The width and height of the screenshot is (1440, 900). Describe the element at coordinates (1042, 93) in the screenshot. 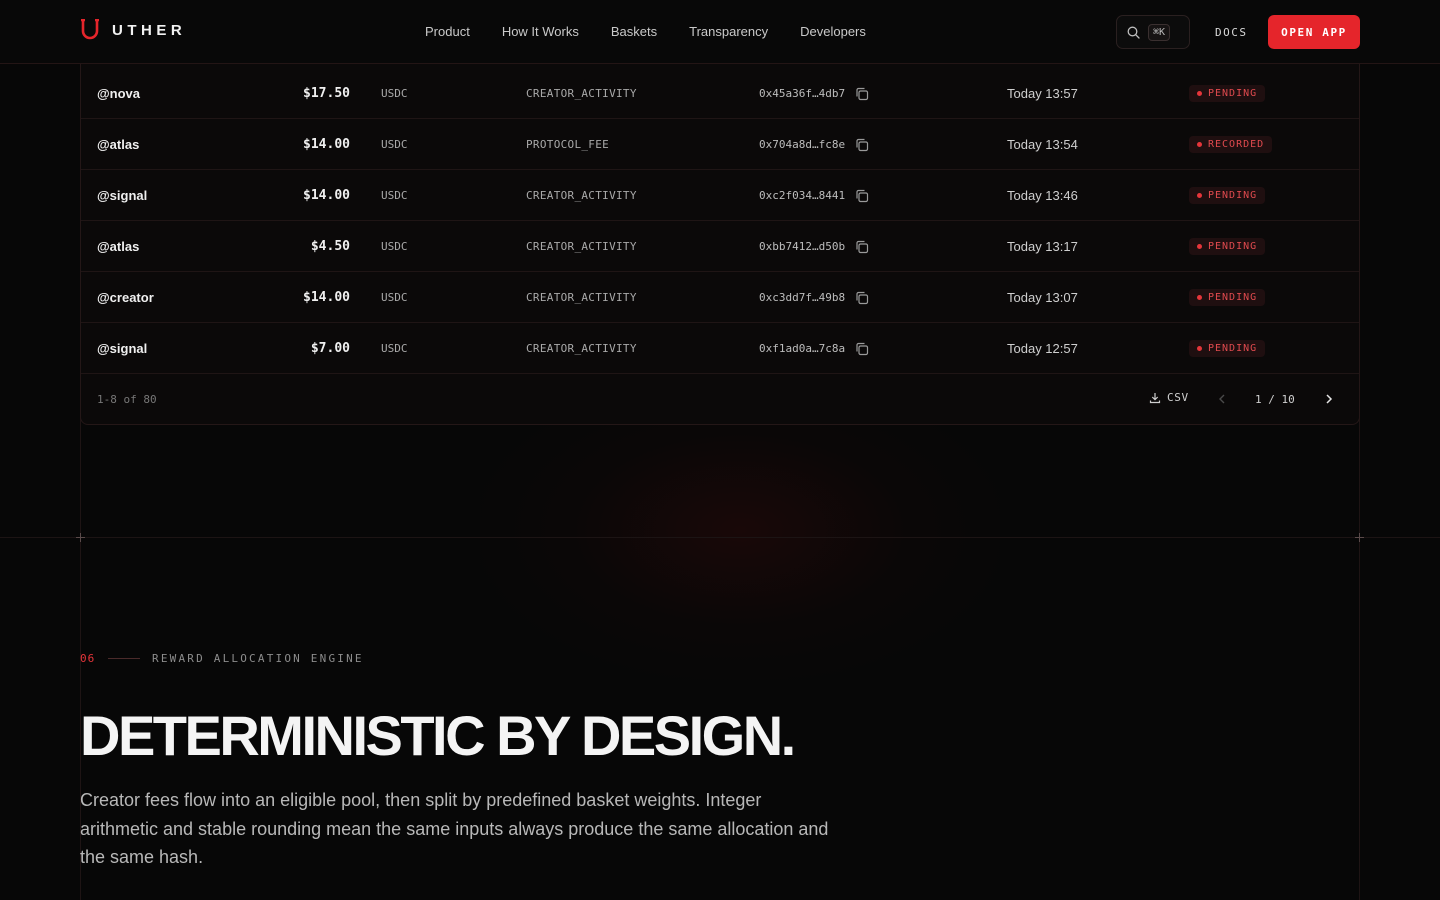

I see `row-time: Today 13:57` at that location.